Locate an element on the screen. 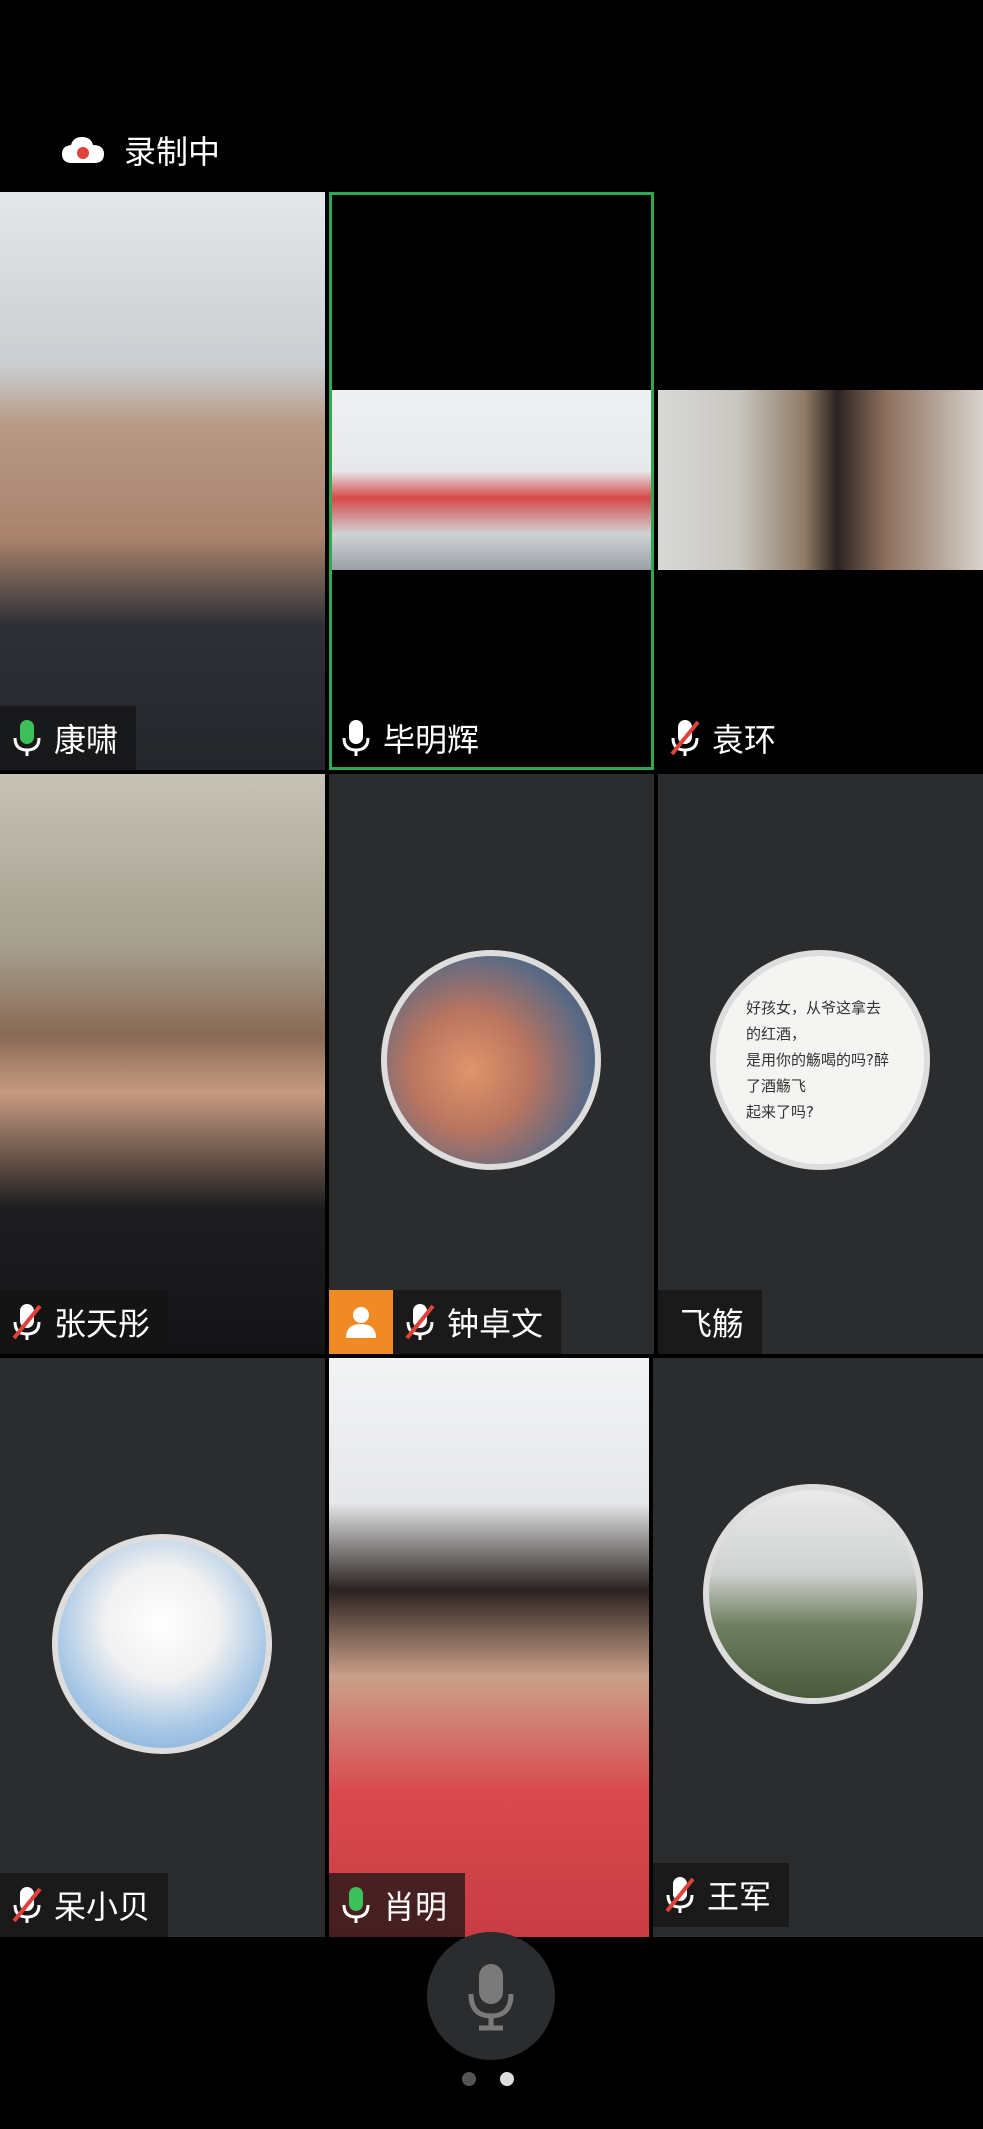  participant-tile: 王军 is located at coordinates (818, 1647).